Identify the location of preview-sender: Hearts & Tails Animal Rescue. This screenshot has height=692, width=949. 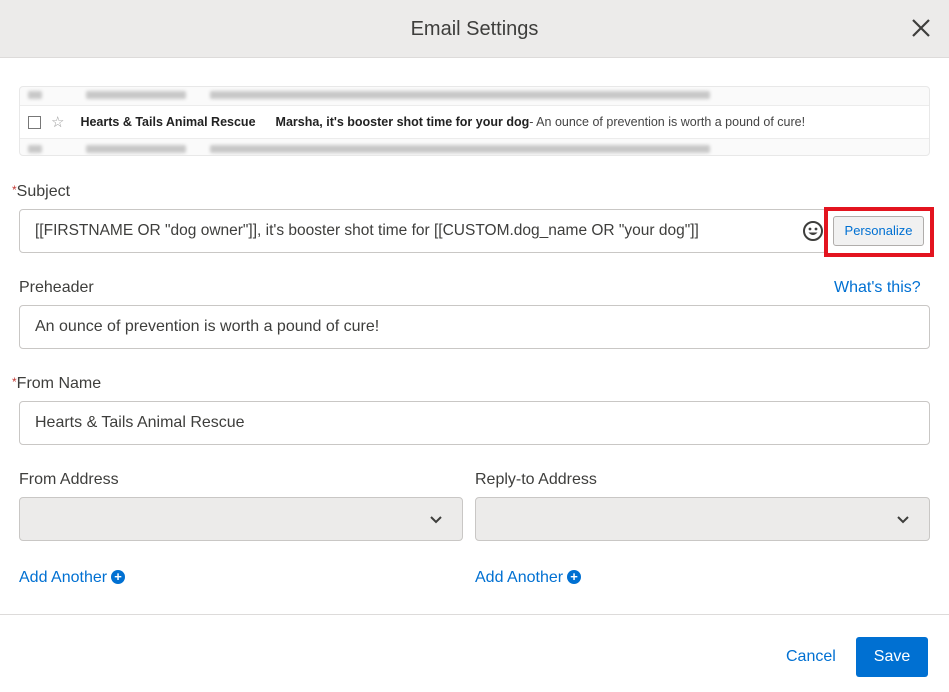
(168, 122).